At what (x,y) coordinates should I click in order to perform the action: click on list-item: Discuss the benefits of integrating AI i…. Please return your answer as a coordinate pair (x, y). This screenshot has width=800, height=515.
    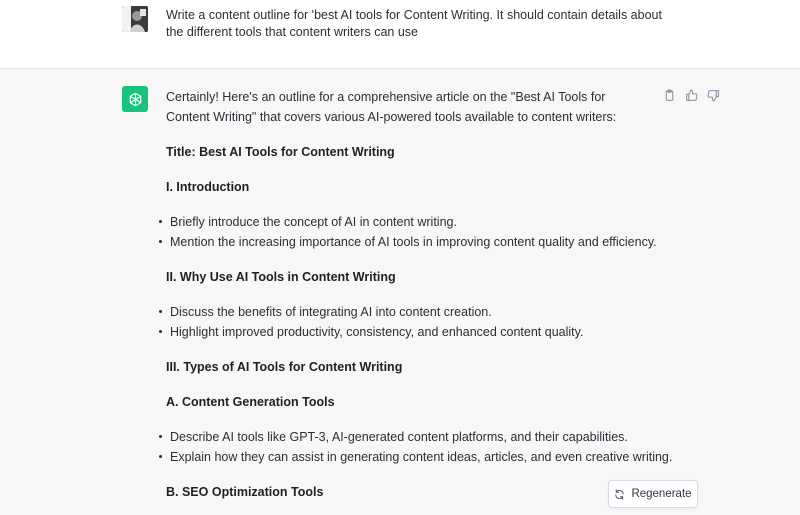
    Looking at the image, I should click on (402, 312).